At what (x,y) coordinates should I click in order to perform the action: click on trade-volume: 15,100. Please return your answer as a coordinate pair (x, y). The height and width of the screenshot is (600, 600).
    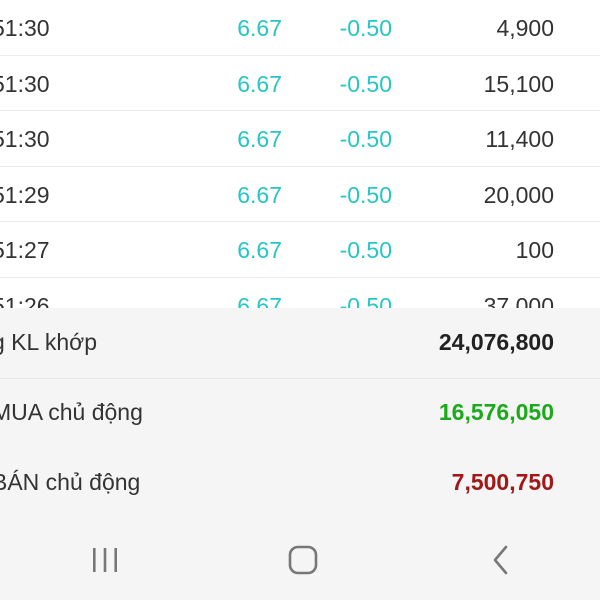
    Looking at the image, I should click on (518, 83).